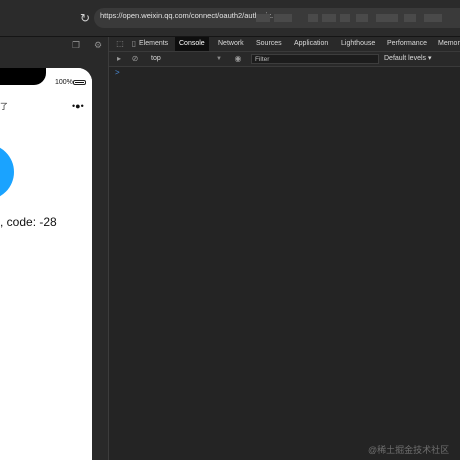 This screenshot has width=460, height=460. Describe the element at coordinates (120, 44) in the screenshot. I see `inspect-element-icon: ⬚` at that location.